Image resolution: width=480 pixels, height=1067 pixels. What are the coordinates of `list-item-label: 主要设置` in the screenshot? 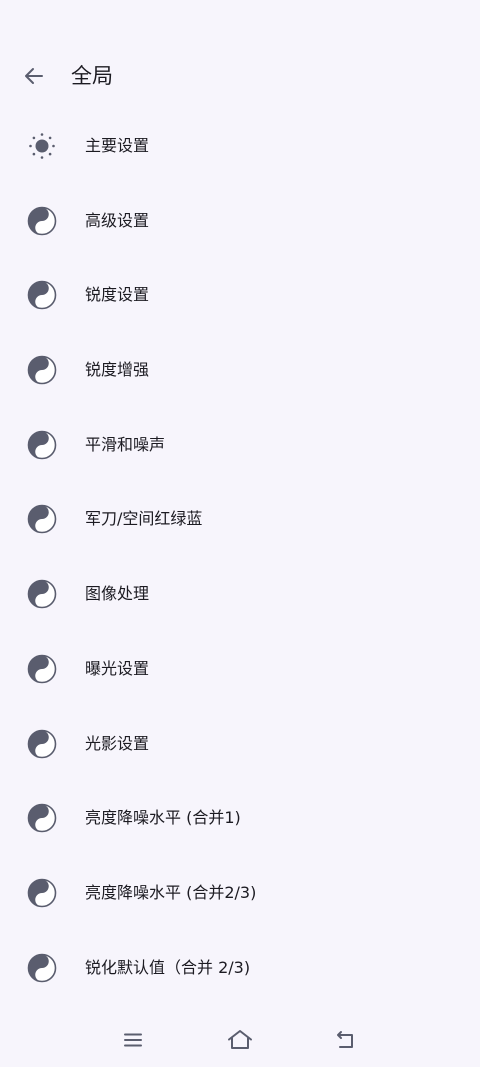 It's located at (117, 145).